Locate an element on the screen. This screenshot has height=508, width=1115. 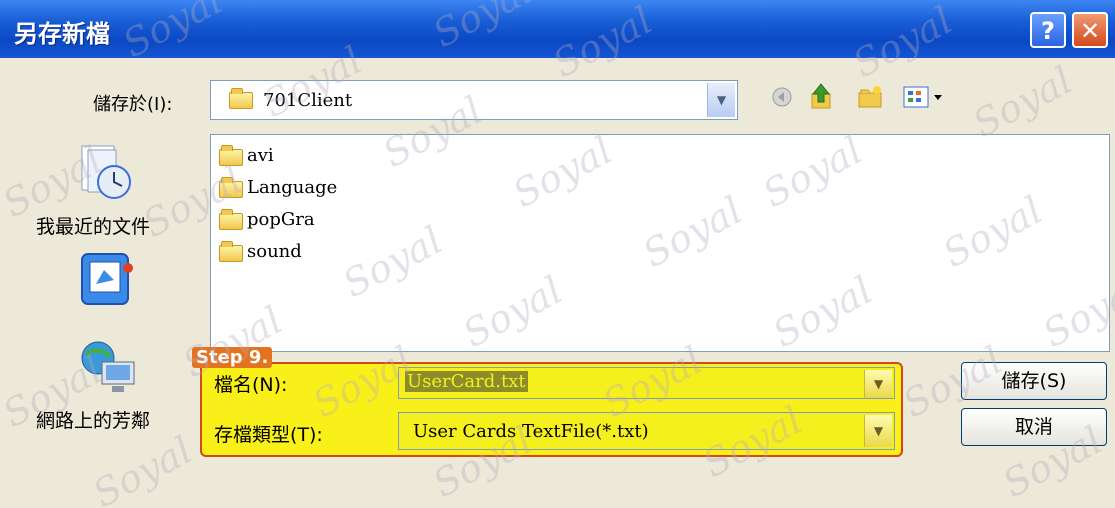
back-icon is located at coordinates (782, 100).